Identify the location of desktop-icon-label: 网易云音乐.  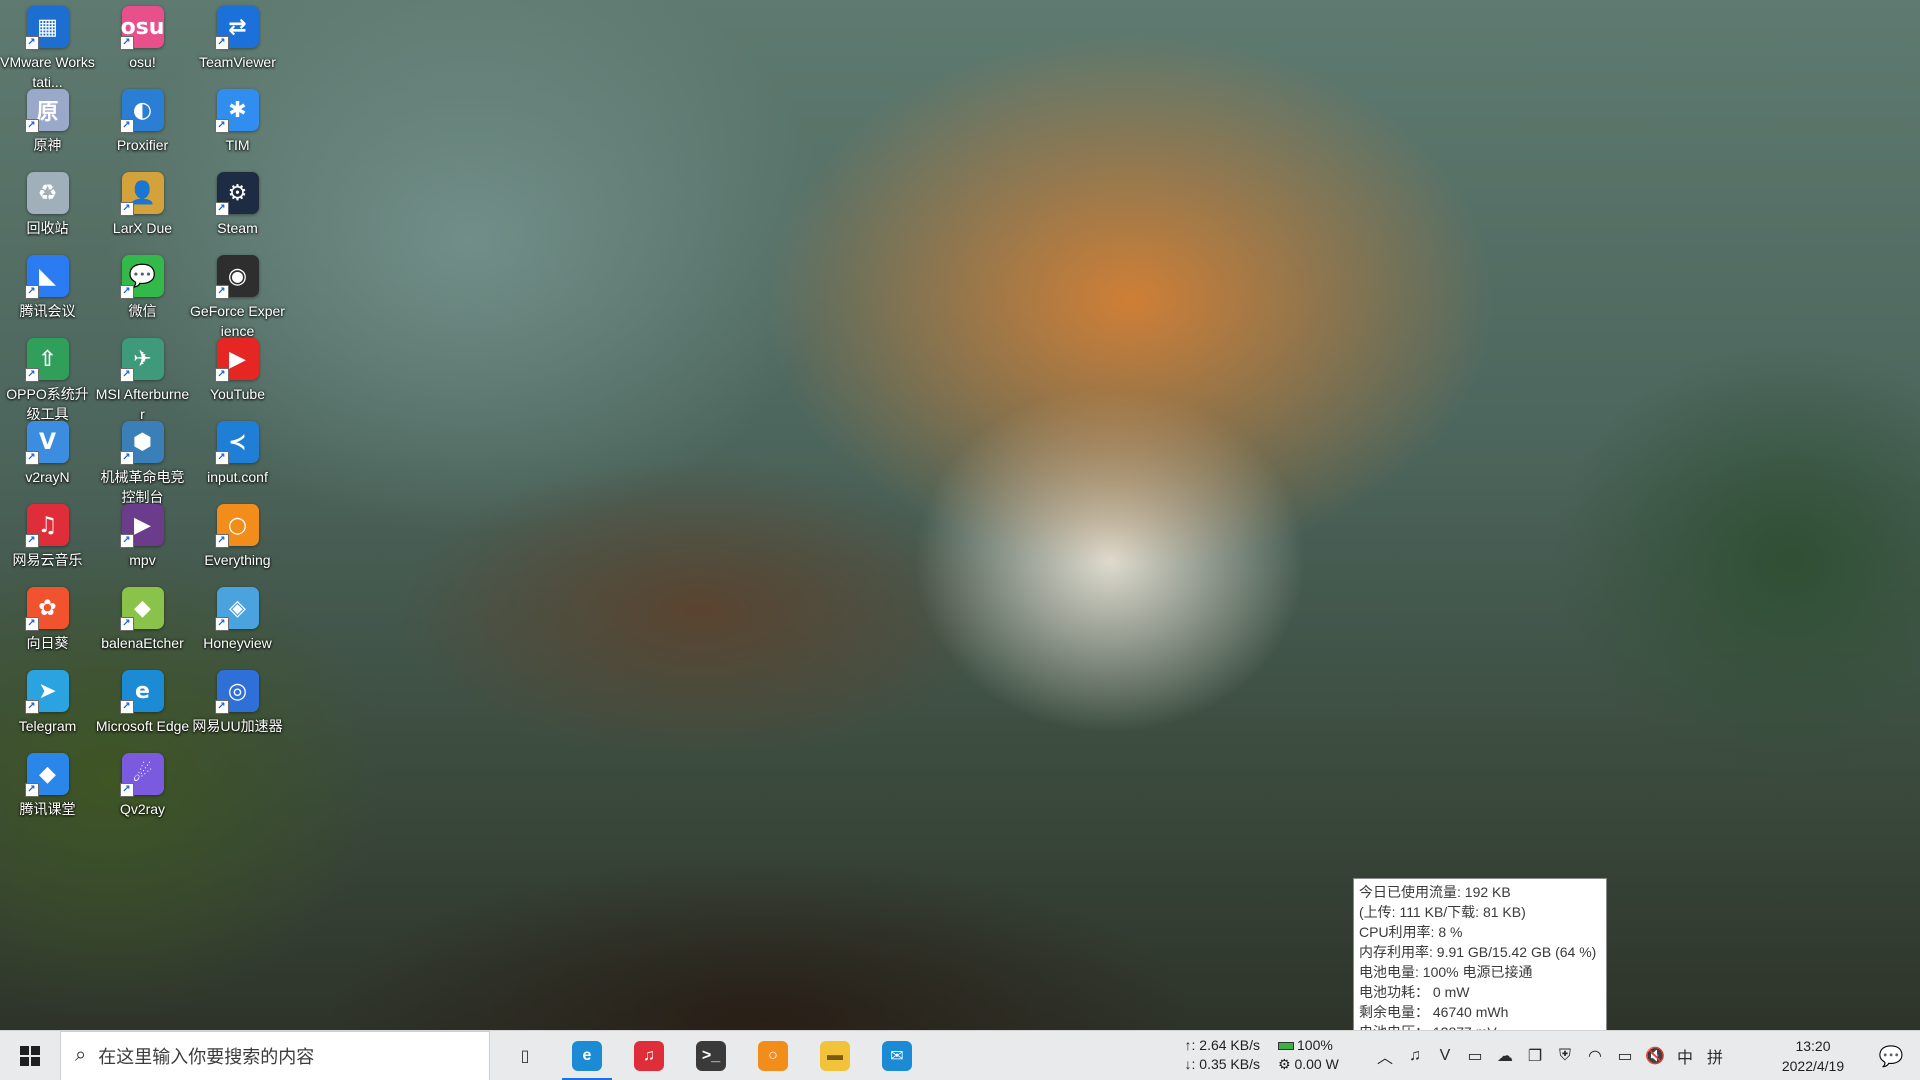
(47, 560).